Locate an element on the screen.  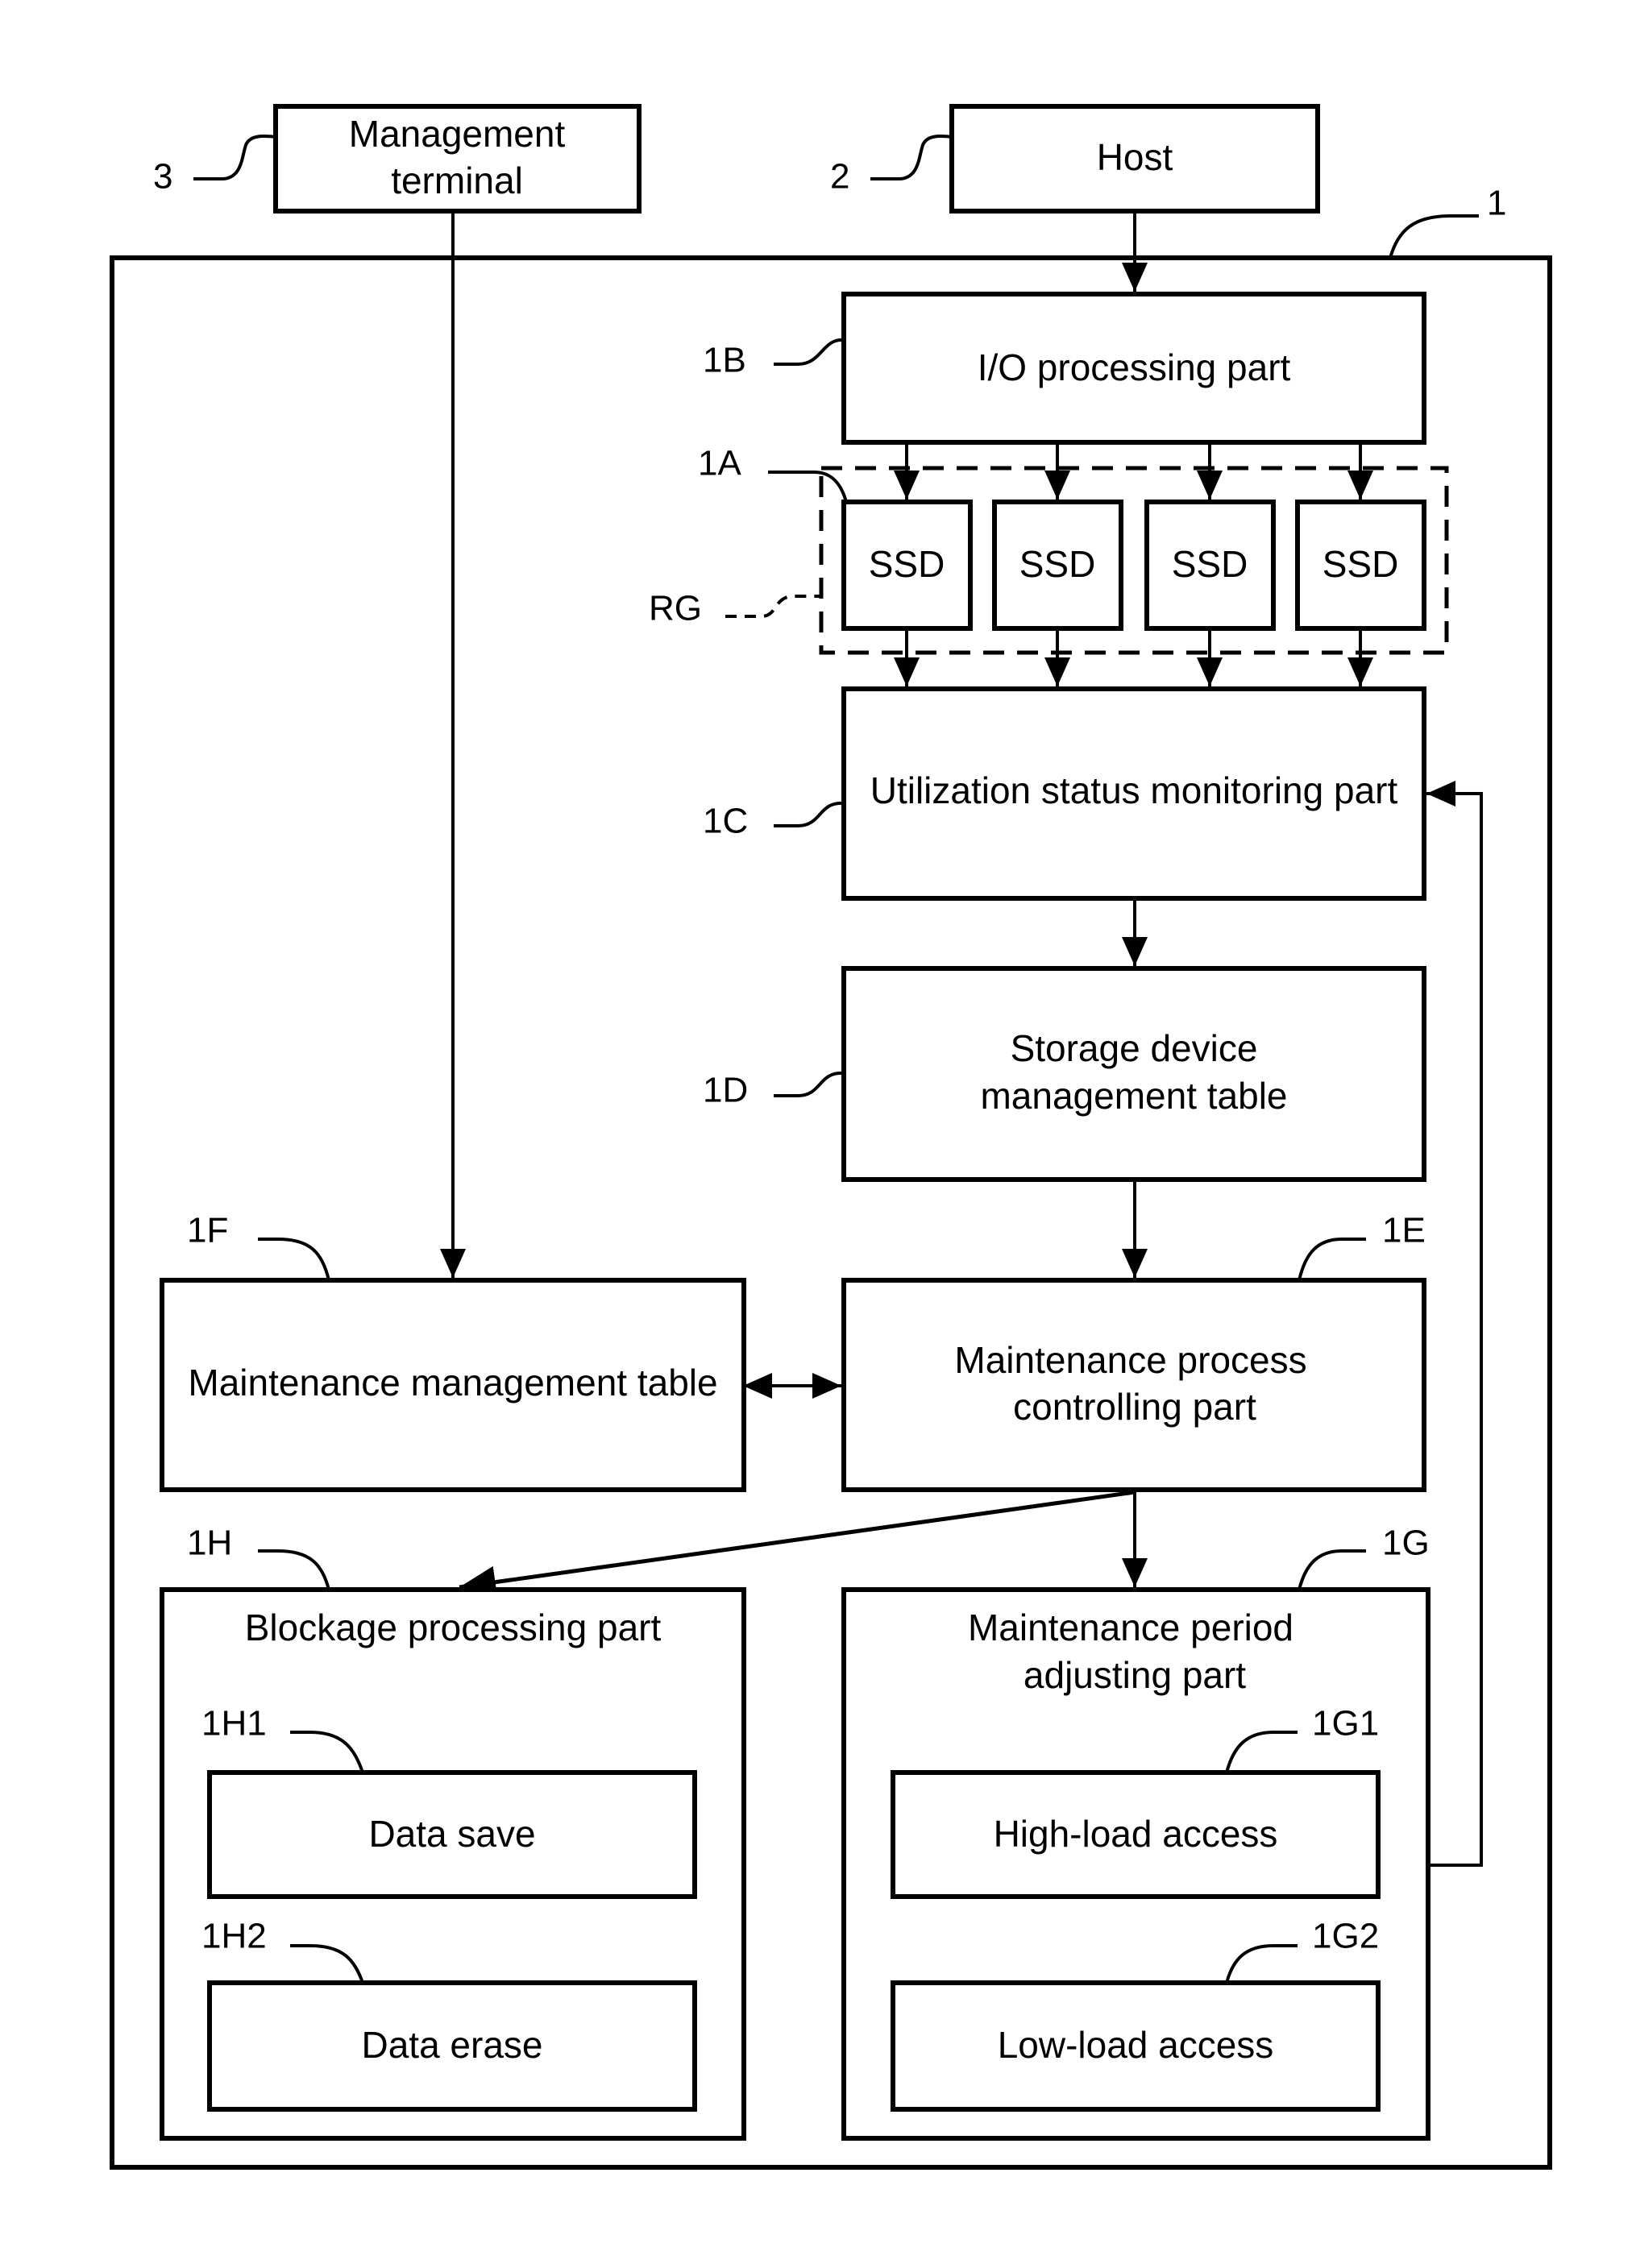
ssd-node-1: SSD is located at coordinates (907, 565).